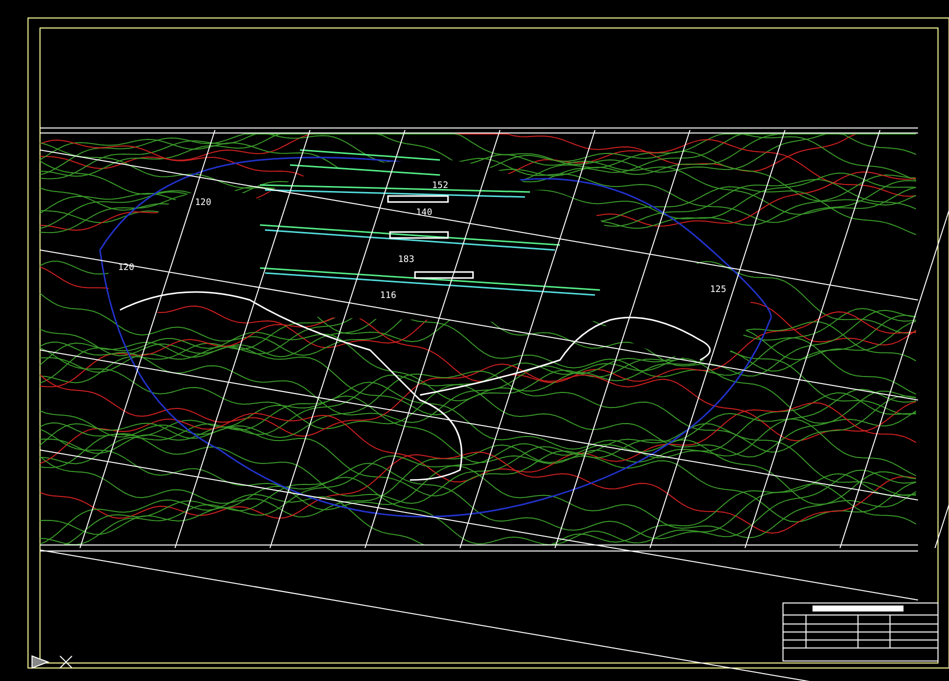  What do you see at coordinates (203, 203) in the screenshot?
I see `elevation-label: 120` at bounding box center [203, 203].